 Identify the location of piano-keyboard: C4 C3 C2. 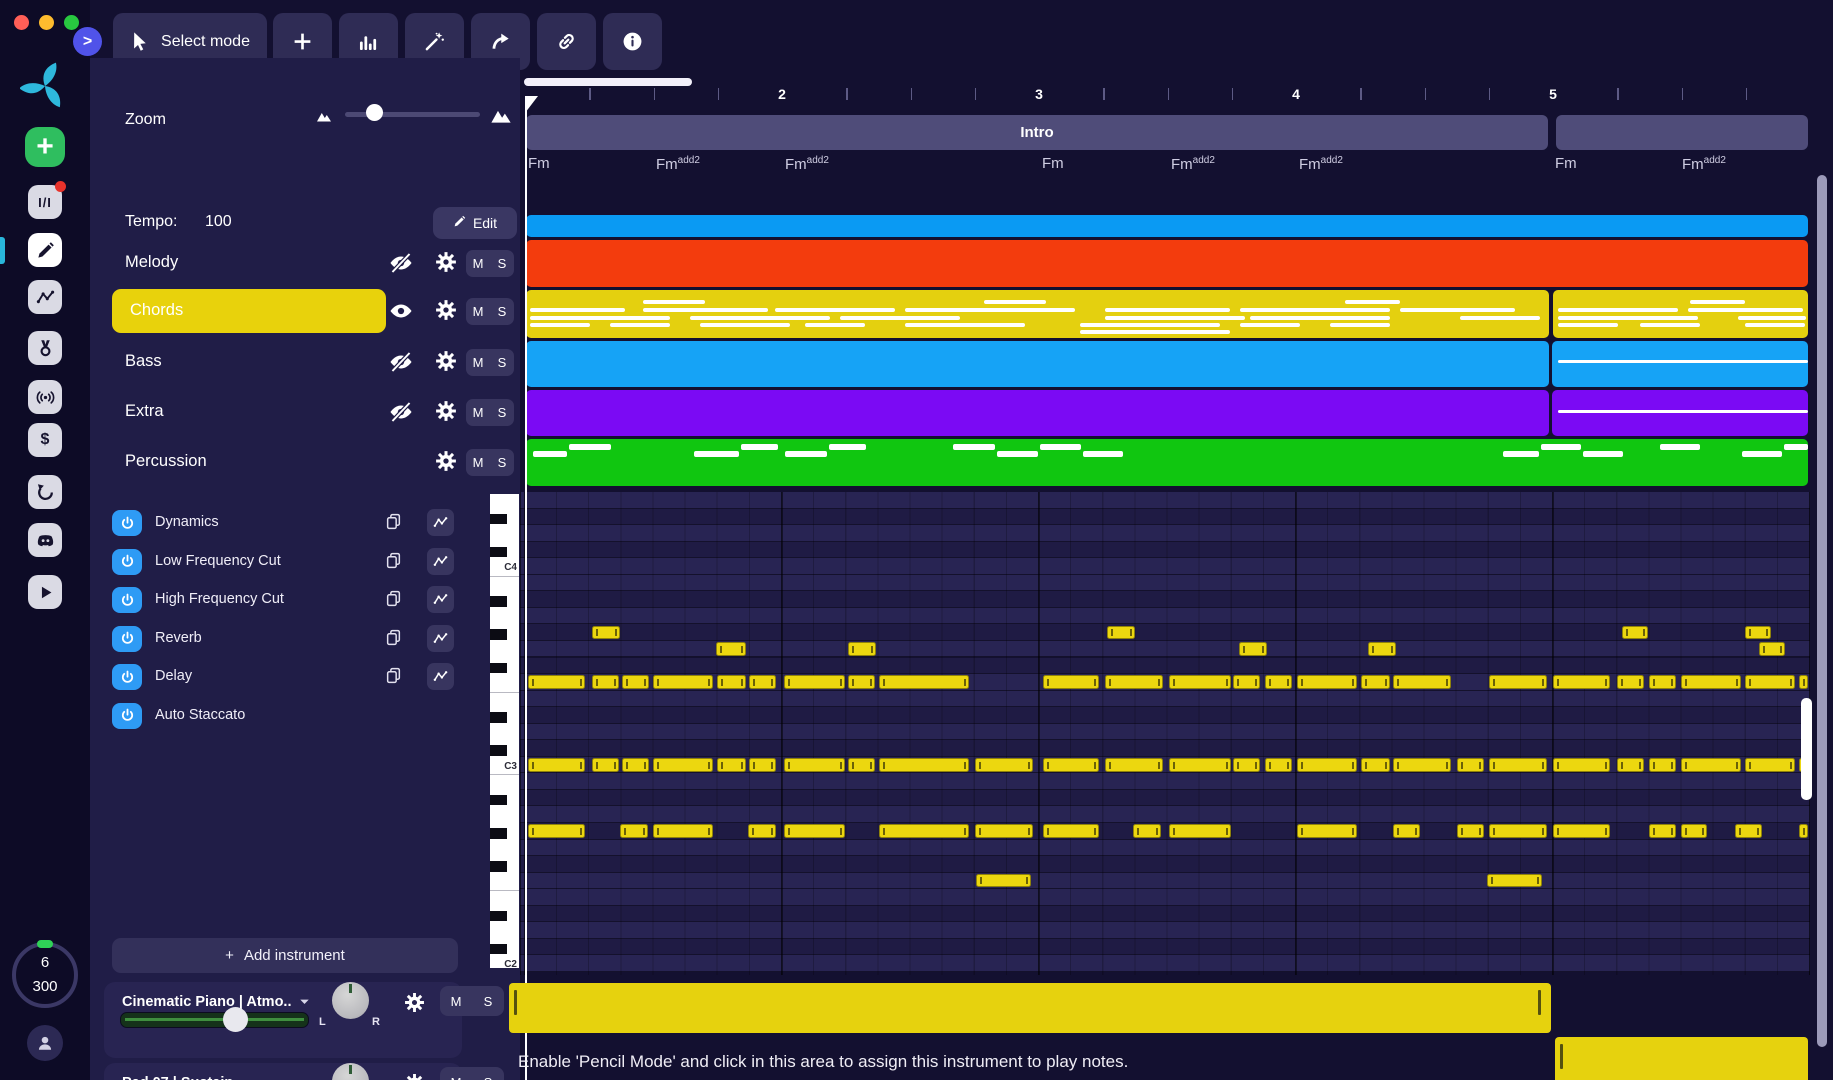
(504, 731).